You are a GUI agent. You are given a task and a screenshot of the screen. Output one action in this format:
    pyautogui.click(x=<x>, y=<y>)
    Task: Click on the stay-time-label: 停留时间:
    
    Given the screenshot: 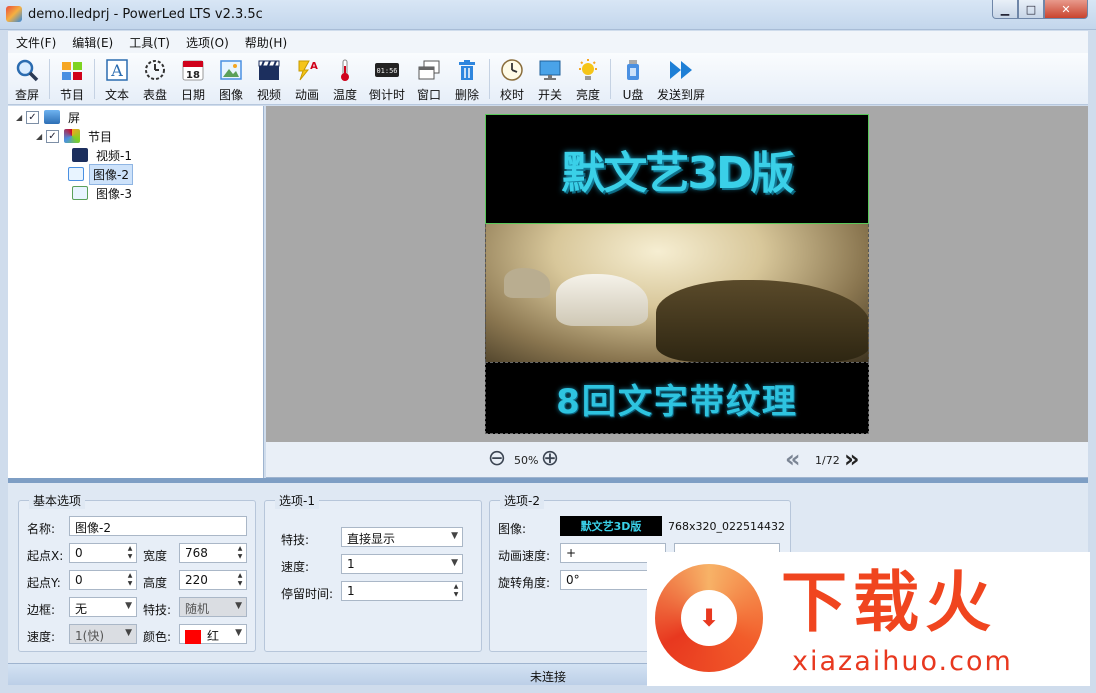 What is the action you would take?
    pyautogui.click(x=307, y=594)
    